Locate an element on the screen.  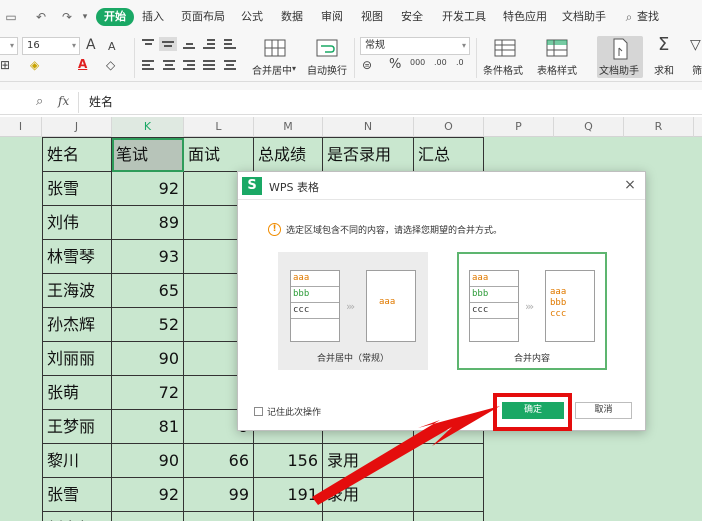
filter-icon: ▽ is located at coordinates (695, 45).